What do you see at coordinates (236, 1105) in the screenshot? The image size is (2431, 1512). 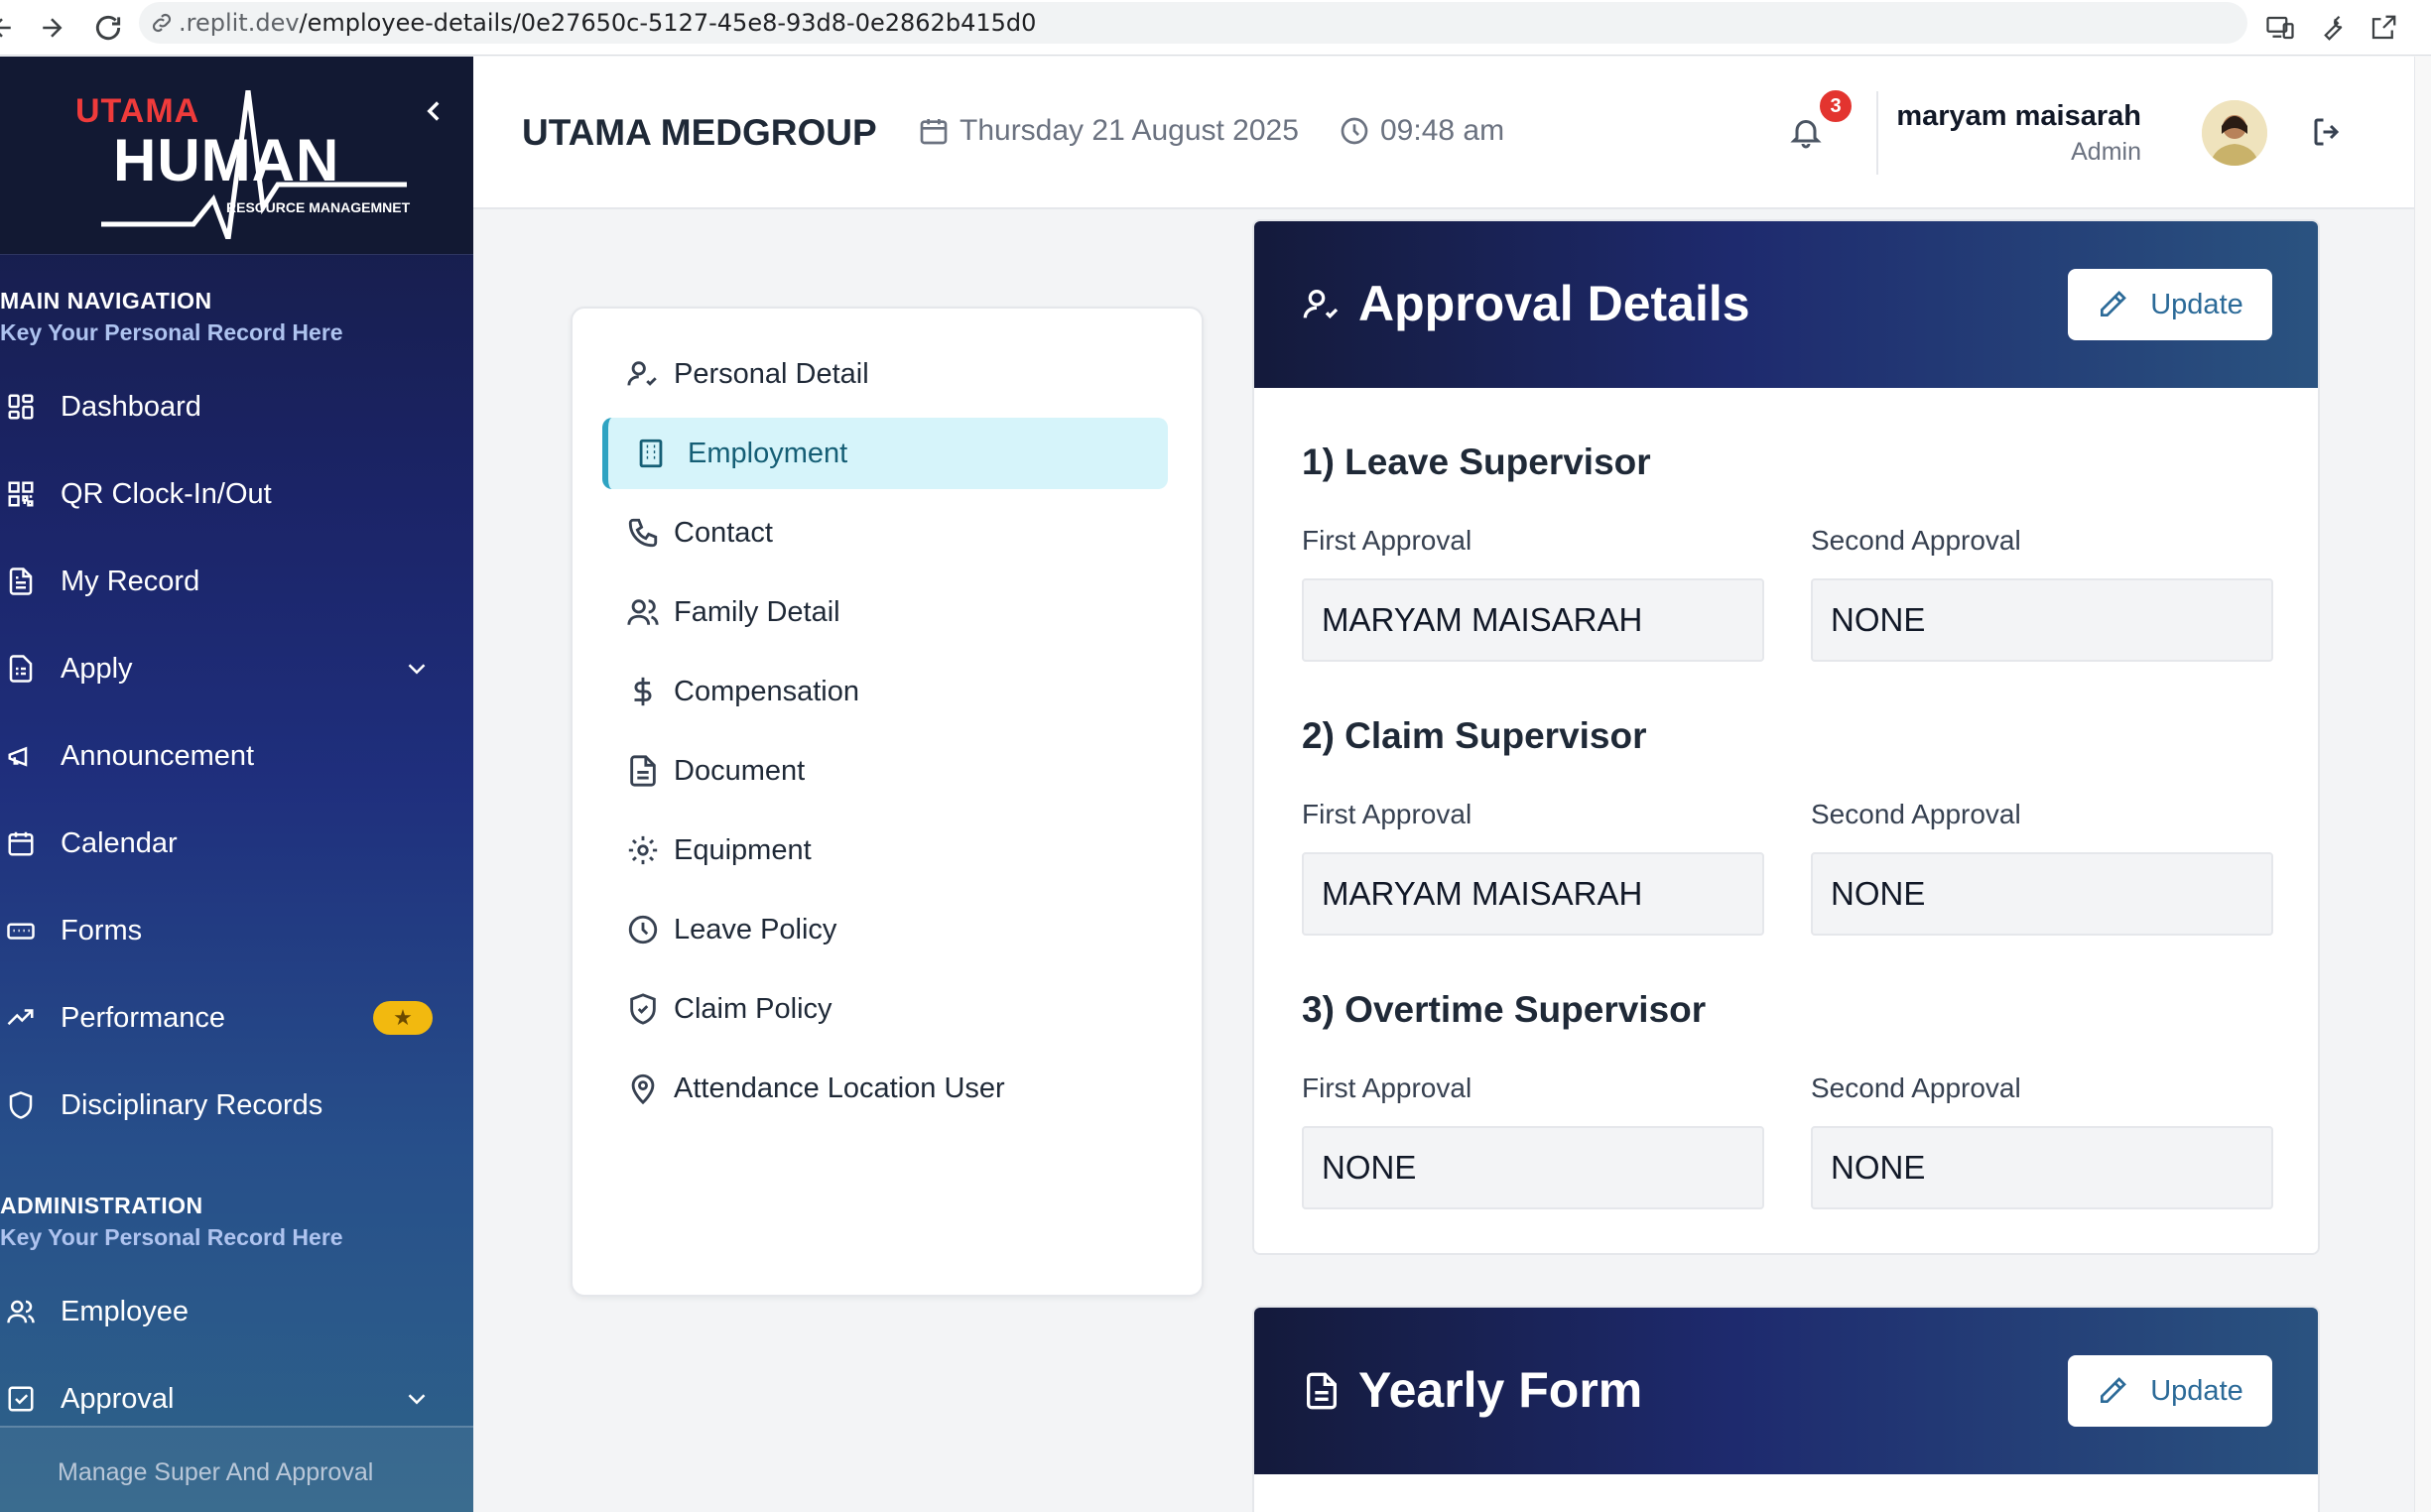 I see `nav-disciplinary-records: Disciplinary Records` at bounding box center [236, 1105].